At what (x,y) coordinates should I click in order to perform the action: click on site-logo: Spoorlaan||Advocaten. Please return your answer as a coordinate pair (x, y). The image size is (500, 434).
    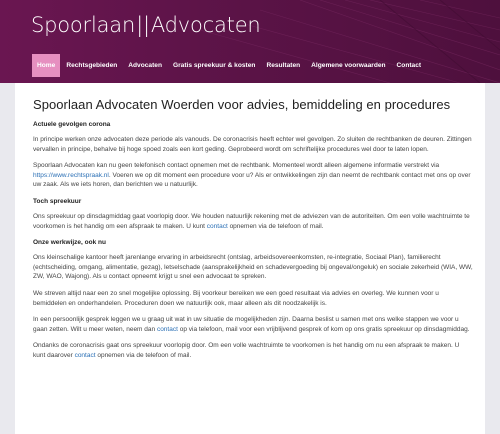
    Looking at the image, I should click on (146, 25).